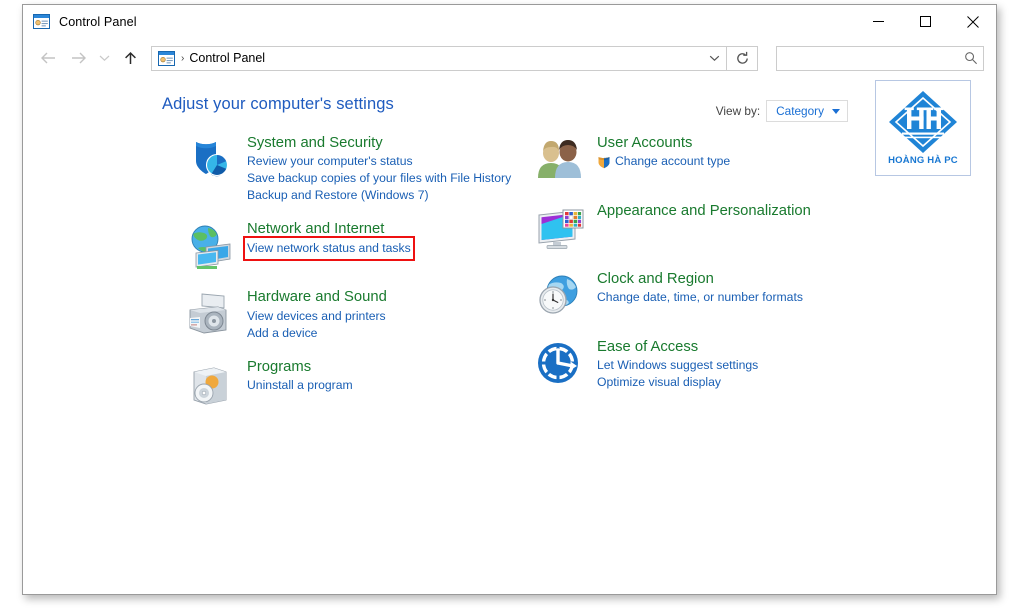 This screenshot has height=609, width=1021. Describe the element at coordinates (279, 367) in the screenshot. I see `category-title: Programs` at that location.